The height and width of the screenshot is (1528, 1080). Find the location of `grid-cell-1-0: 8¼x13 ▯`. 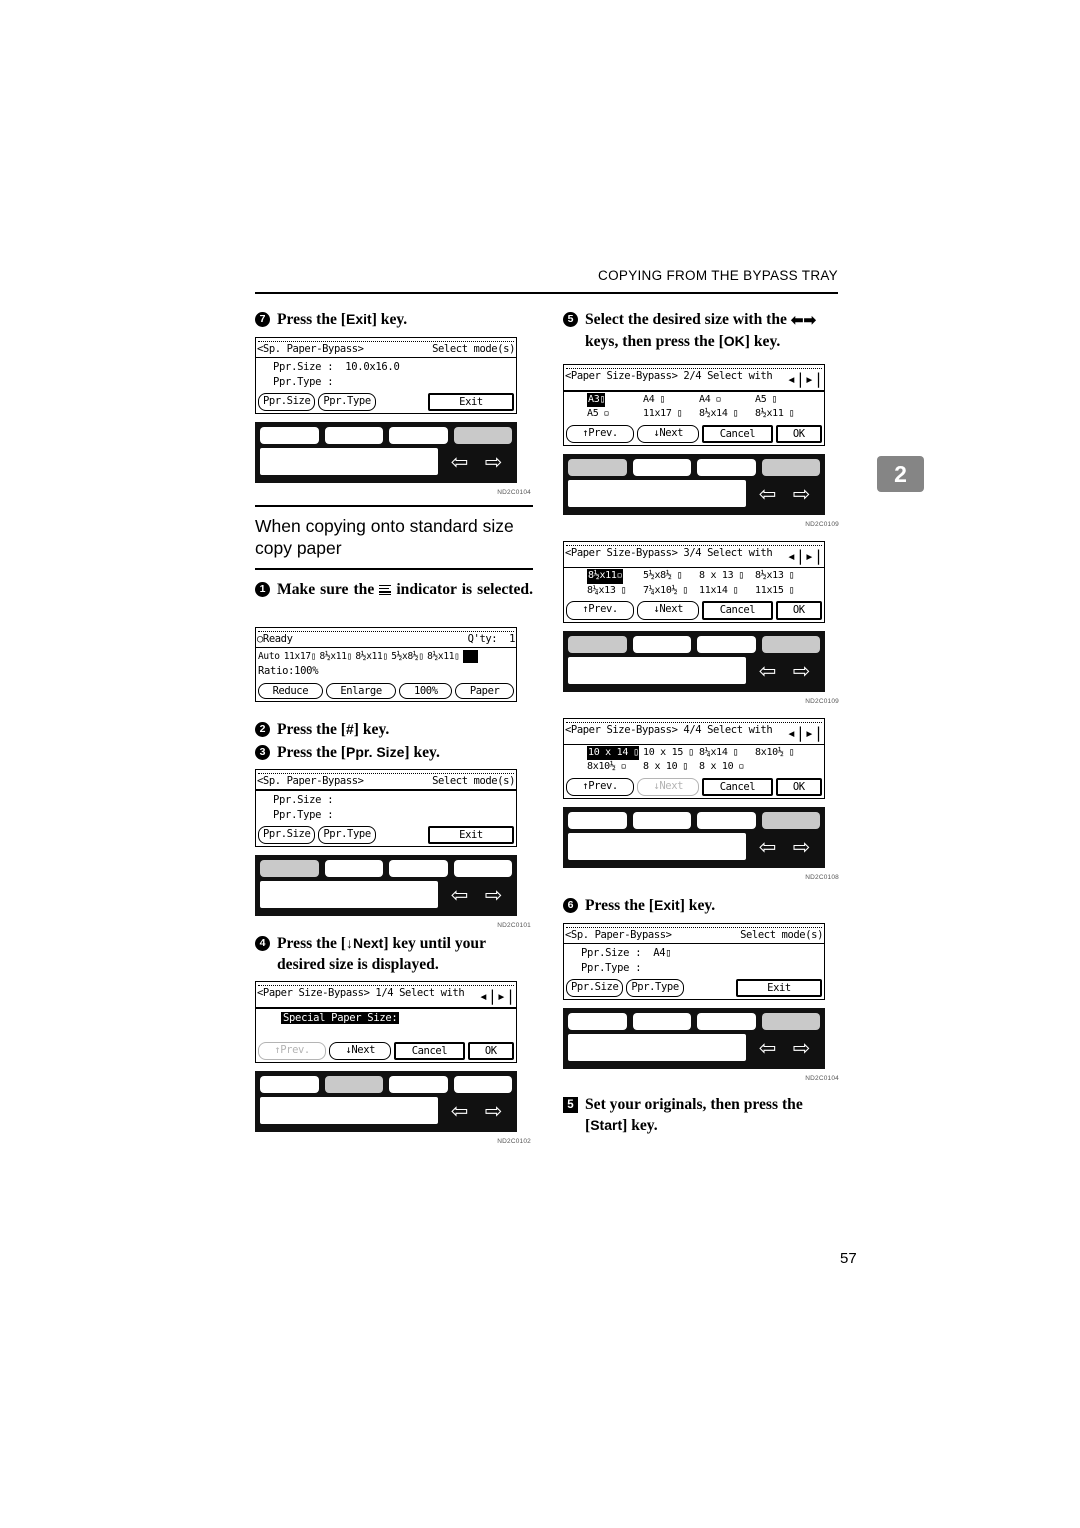

grid-cell-1-0: 8¼x13 ▯ is located at coordinates (615, 591).